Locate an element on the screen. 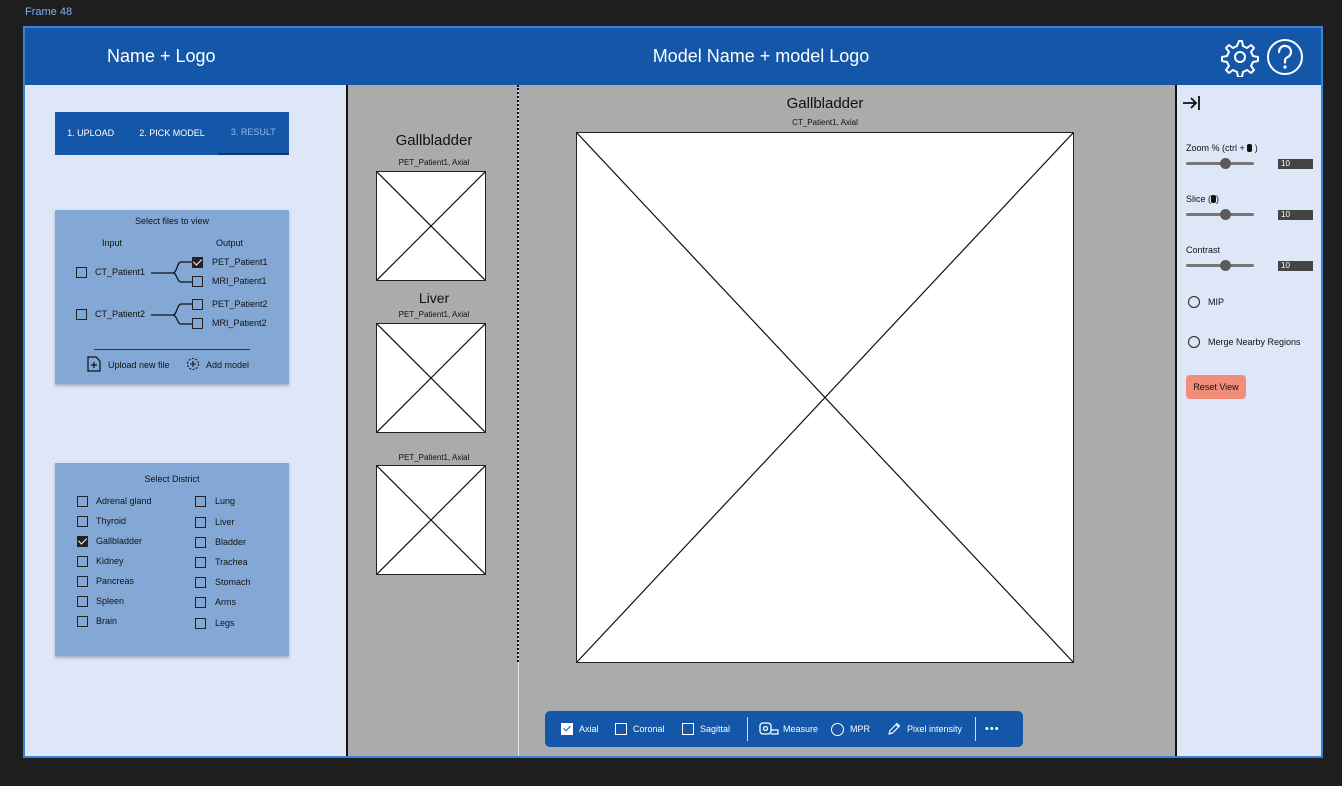 The image size is (1342, 786). step-result: 3. RESULT is located at coordinates (253, 133).